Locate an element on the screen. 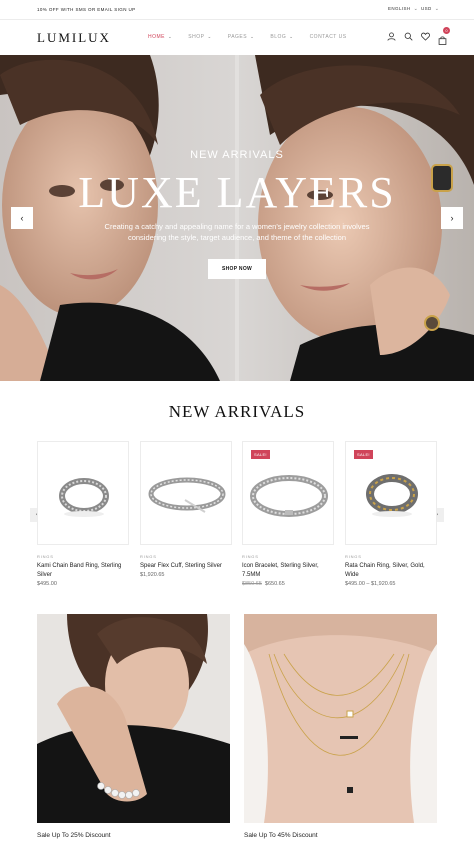 Image resolution: width=474 pixels, height=842 pixels. hero-prev-button: ‹ is located at coordinates (22, 218).